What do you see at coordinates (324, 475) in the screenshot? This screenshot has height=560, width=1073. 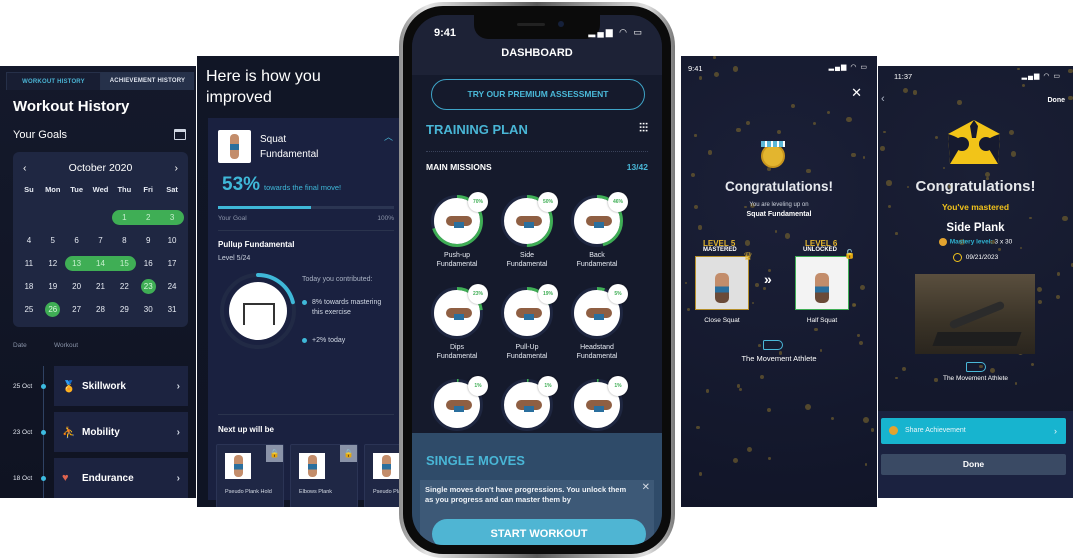 I see `next-exercise-card: 🔒 Elbows Plank` at bounding box center [324, 475].